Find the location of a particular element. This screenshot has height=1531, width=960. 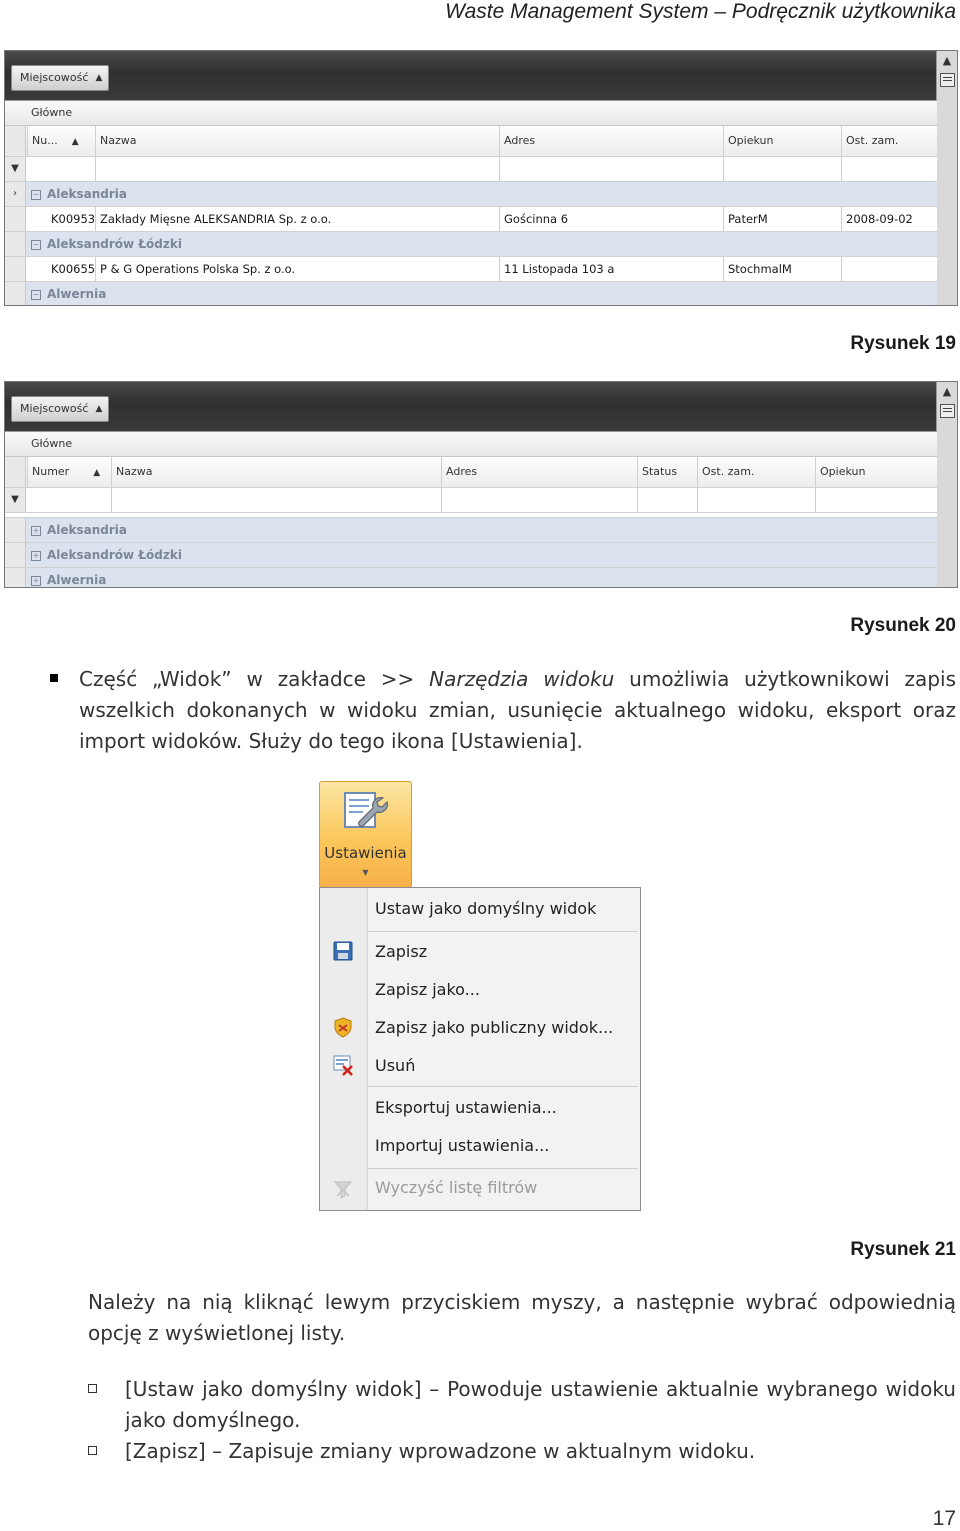

save-icon is located at coordinates (343, 951).